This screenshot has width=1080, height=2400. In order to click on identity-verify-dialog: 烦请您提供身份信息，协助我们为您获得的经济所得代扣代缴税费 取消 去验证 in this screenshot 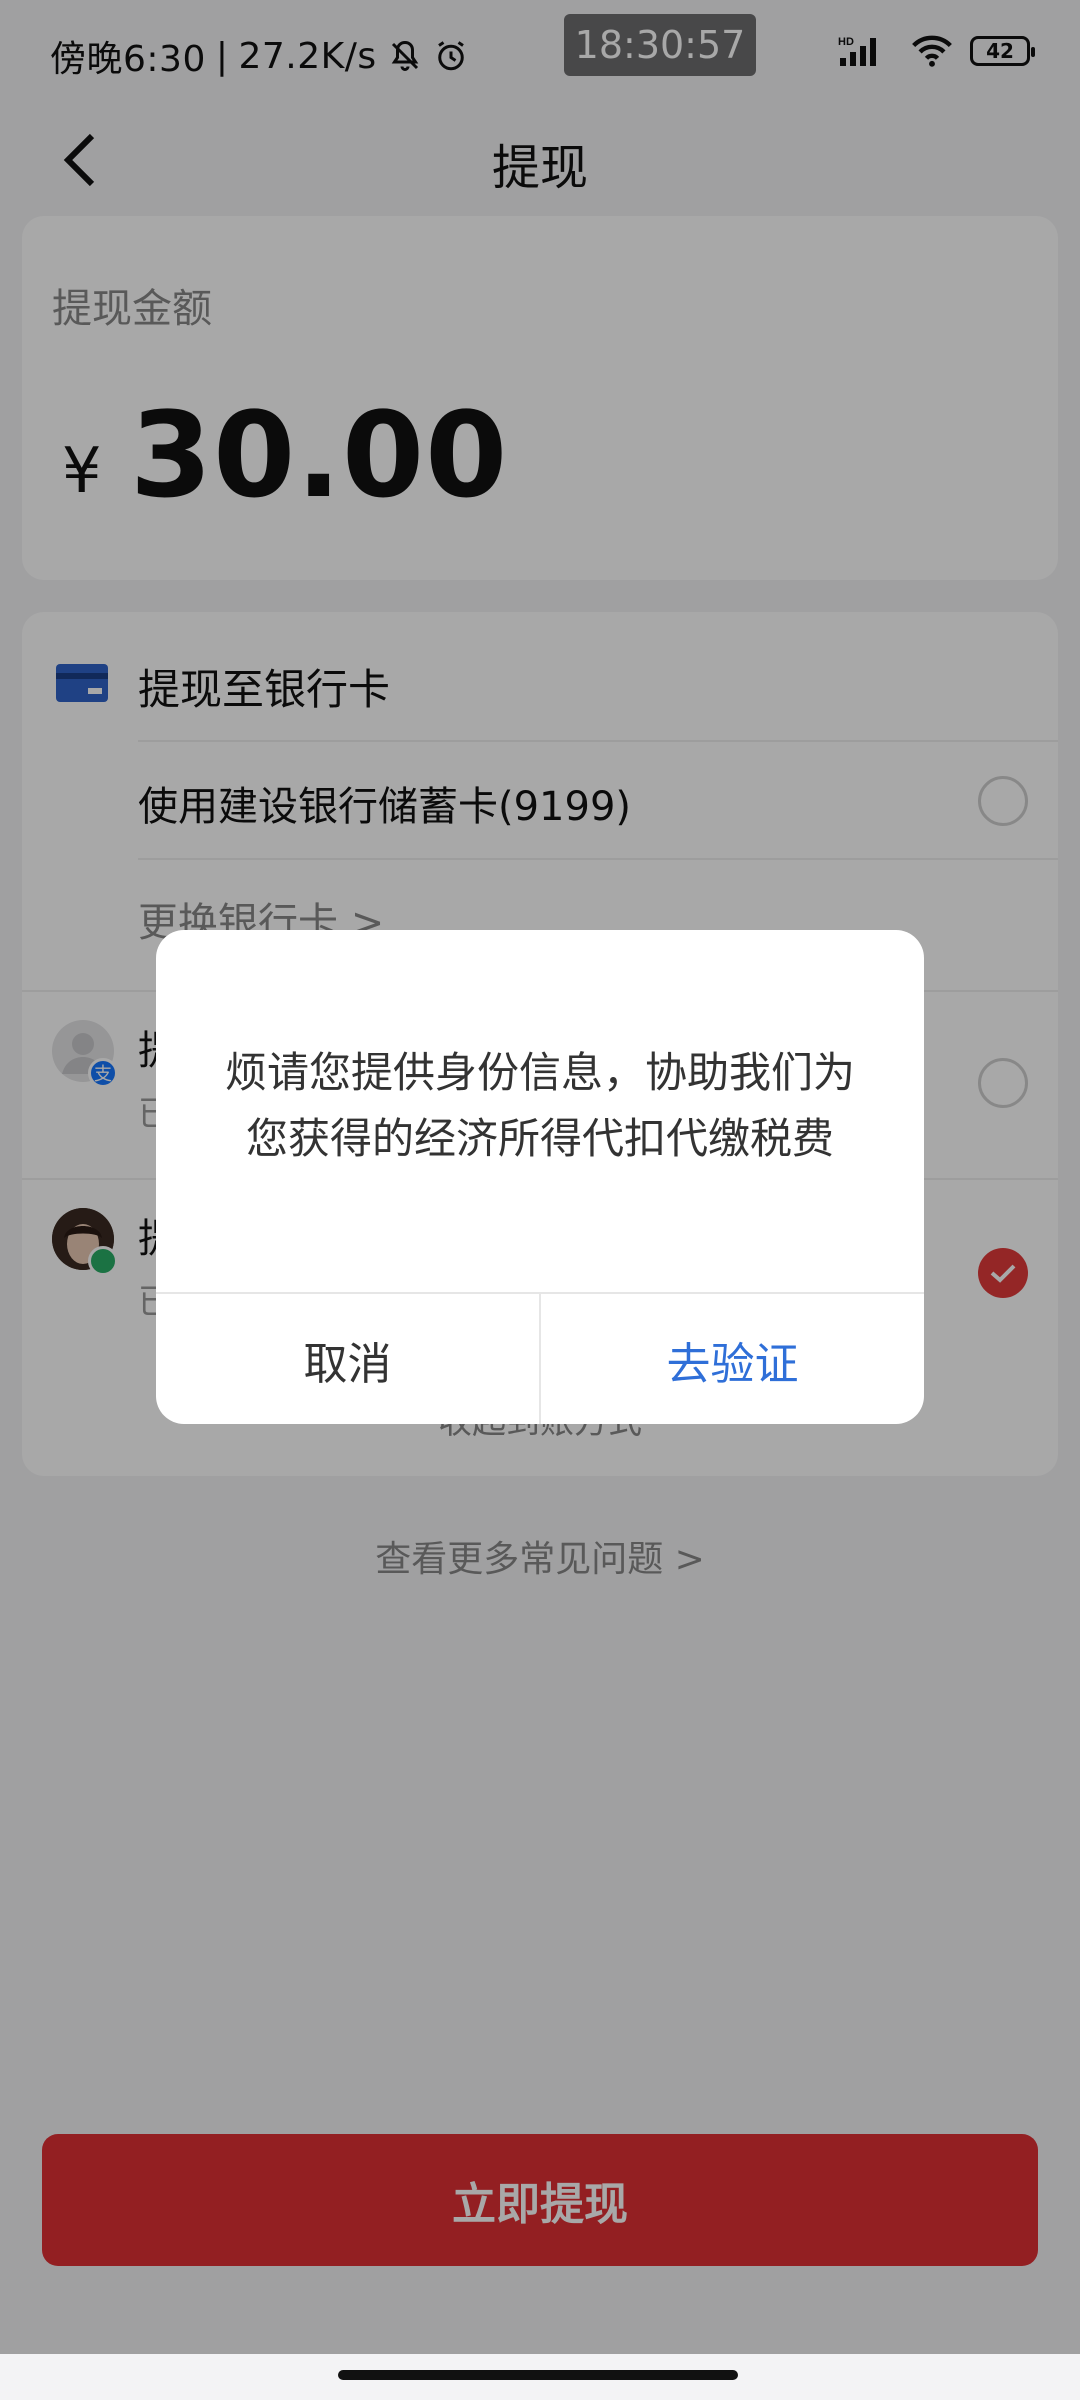, I will do `click(540, 1177)`.